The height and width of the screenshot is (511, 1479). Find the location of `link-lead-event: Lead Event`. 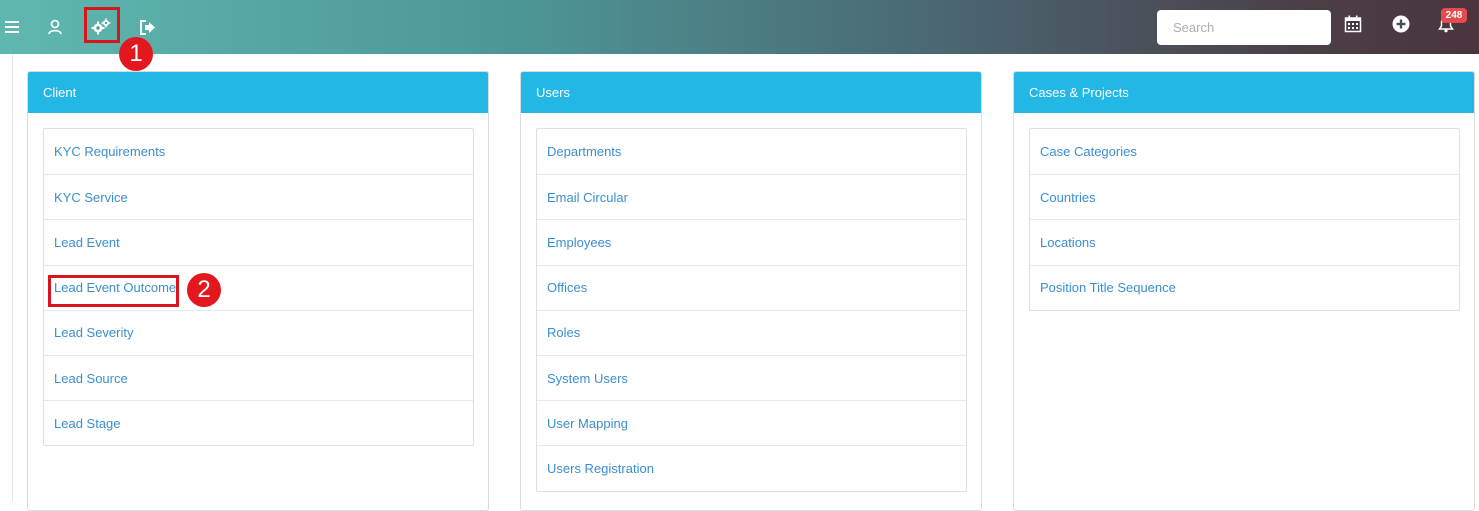

link-lead-event: Lead Event is located at coordinates (258, 241).